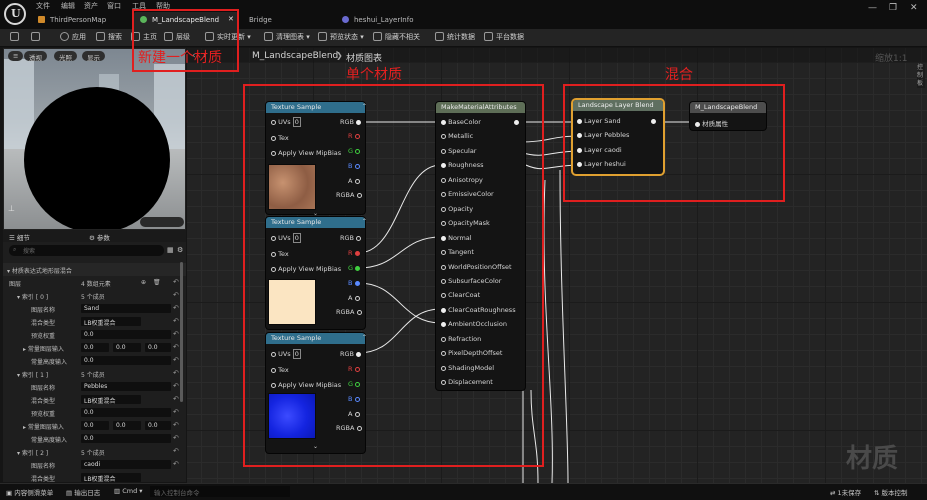 This screenshot has height=500, width=927. What do you see at coordinates (68, 6) in the screenshot?
I see `menu-edit: 编辑` at bounding box center [68, 6].